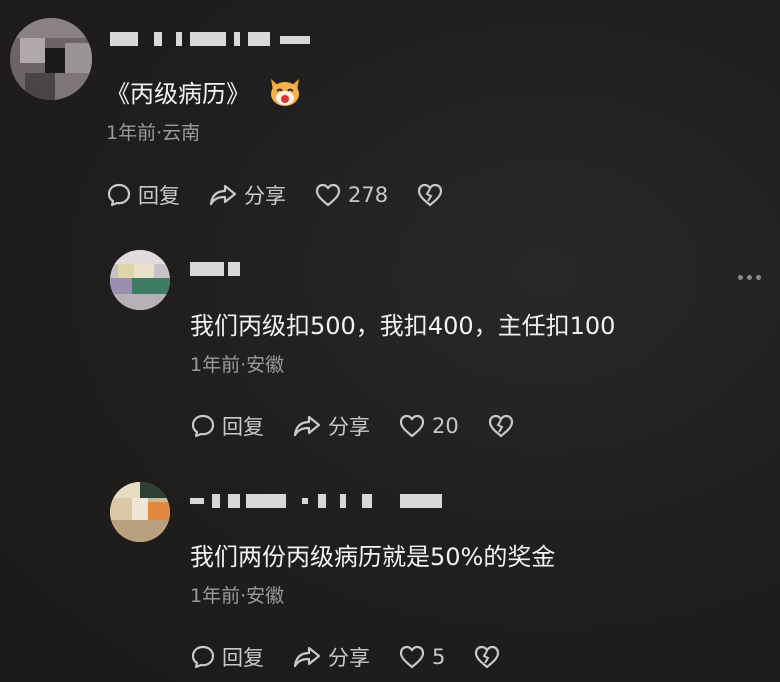 Image resolution: width=780 pixels, height=682 pixels. Describe the element at coordinates (403, 326) in the screenshot. I see `comment-text: 我们丙级扣500，我扣400，主任扣100` at that location.